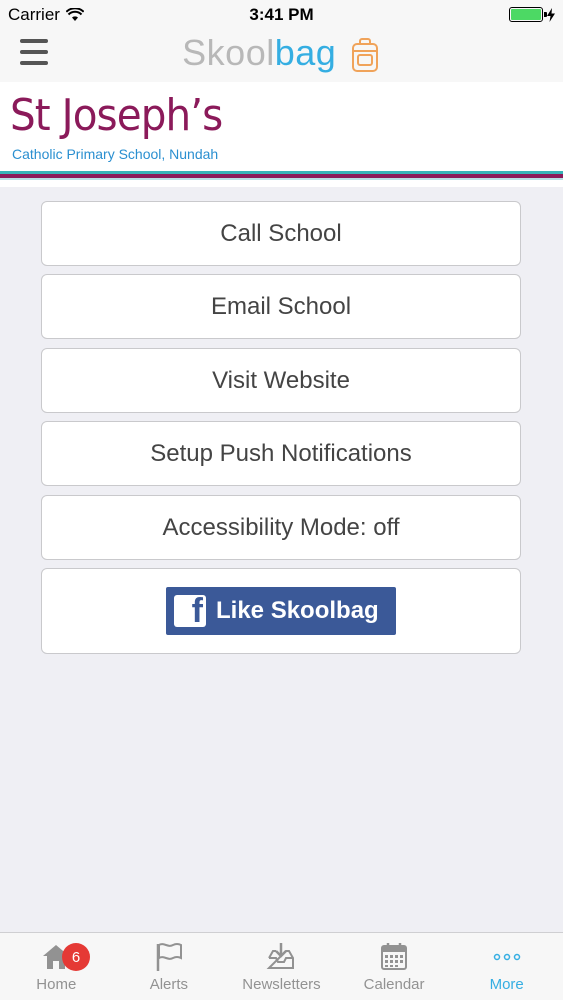 This screenshot has width=563, height=1000. I want to click on accessibility-mode-button: Accessibility Mode: off, so click(281, 527).